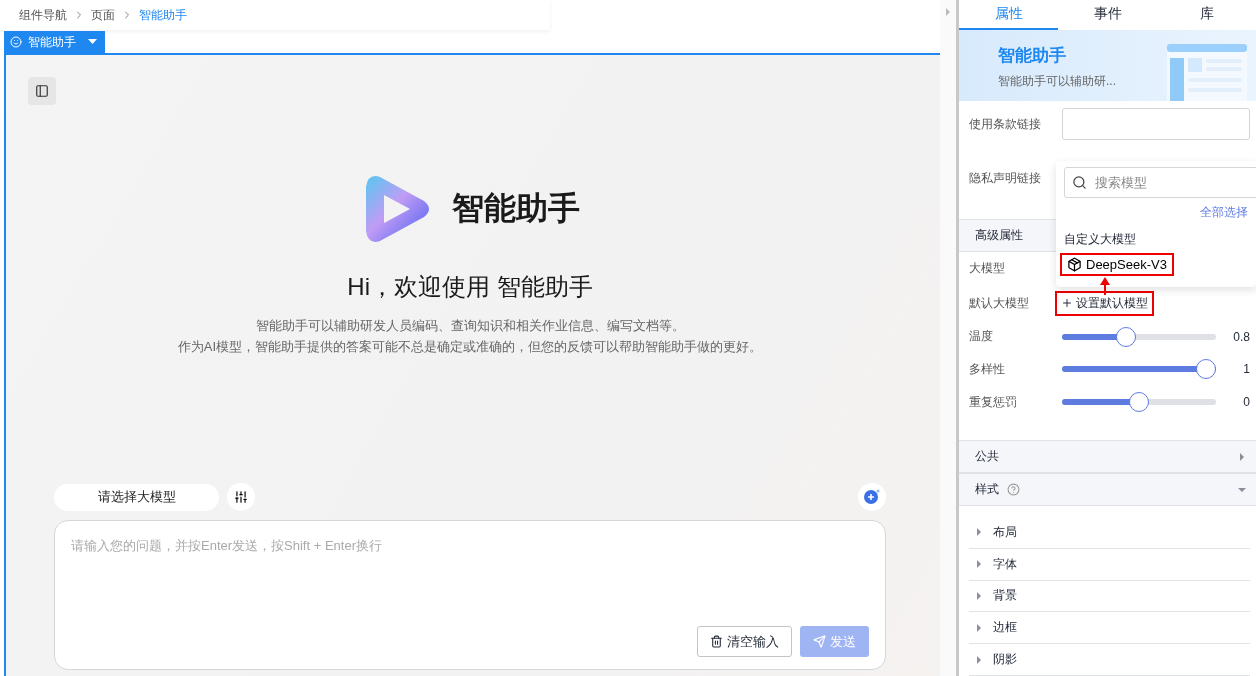  What do you see at coordinates (103, 15) in the screenshot?
I see `breadcrumb-link: 页面` at bounding box center [103, 15].